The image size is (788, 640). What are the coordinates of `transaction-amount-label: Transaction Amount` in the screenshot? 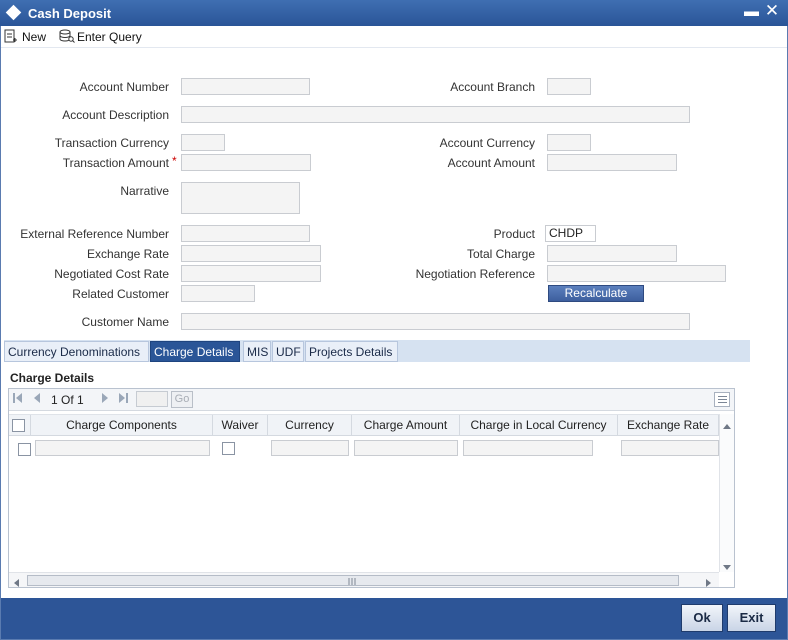 It's located at (116, 163).